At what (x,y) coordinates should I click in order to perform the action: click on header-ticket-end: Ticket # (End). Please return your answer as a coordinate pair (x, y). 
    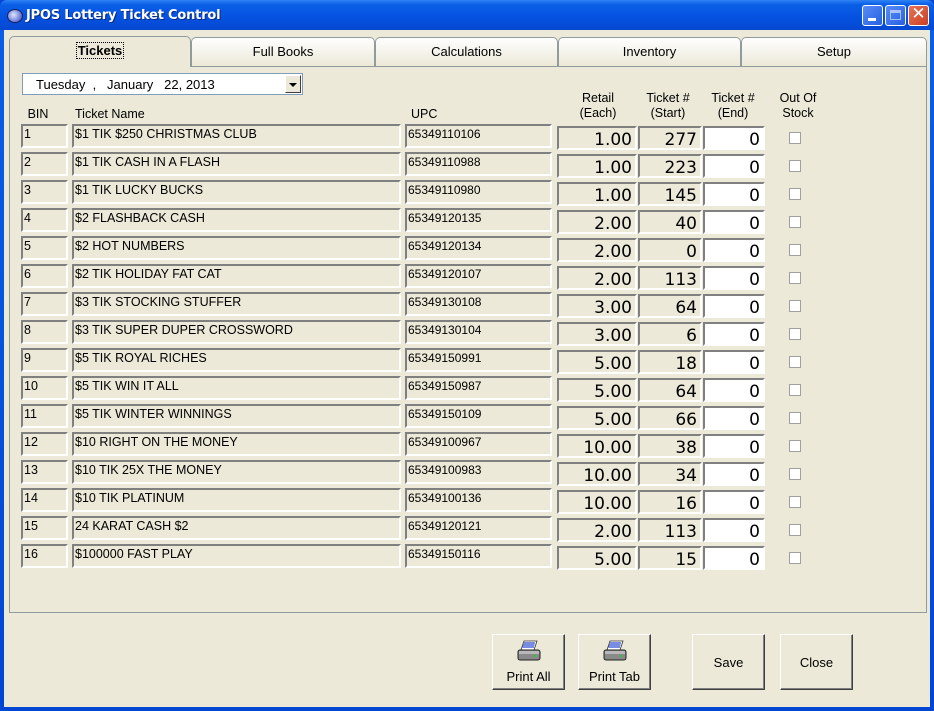
    Looking at the image, I should click on (733, 106).